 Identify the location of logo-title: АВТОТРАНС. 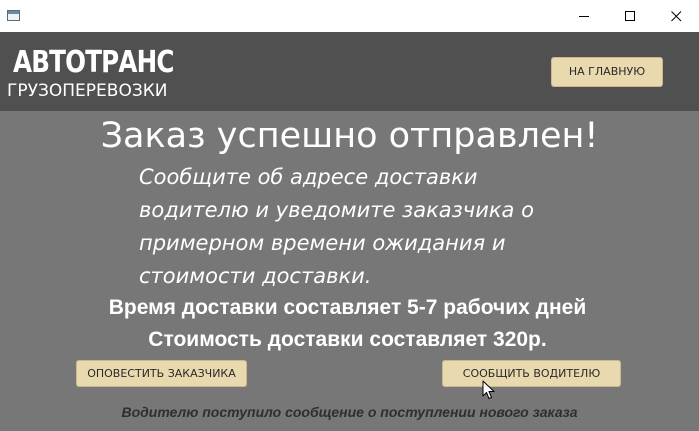
(93, 62).